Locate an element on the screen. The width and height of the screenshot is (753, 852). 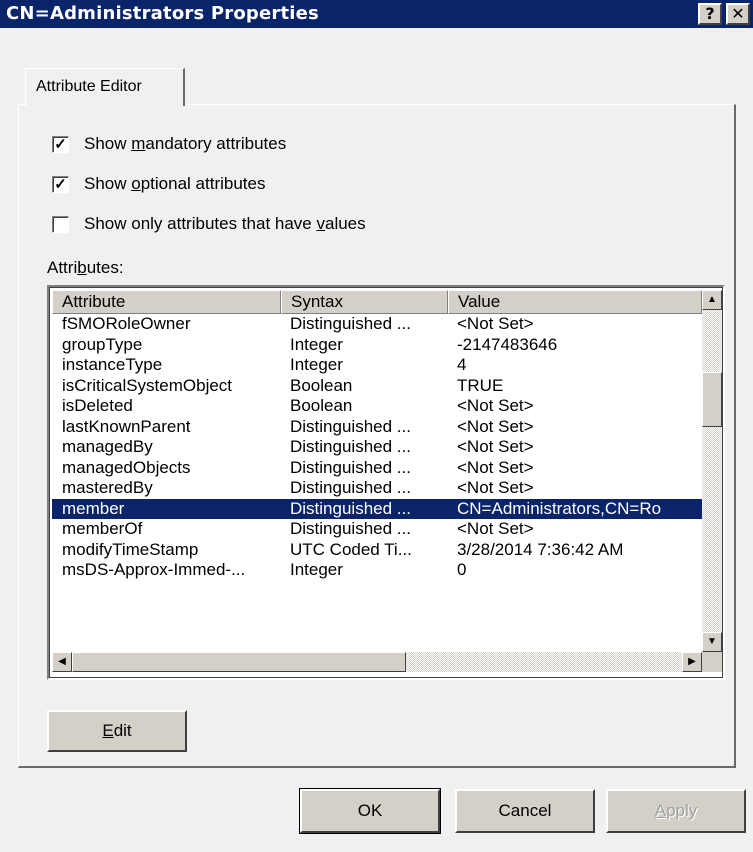
table-row: isDeleted Boolean <Not Set> is located at coordinates (377, 406).